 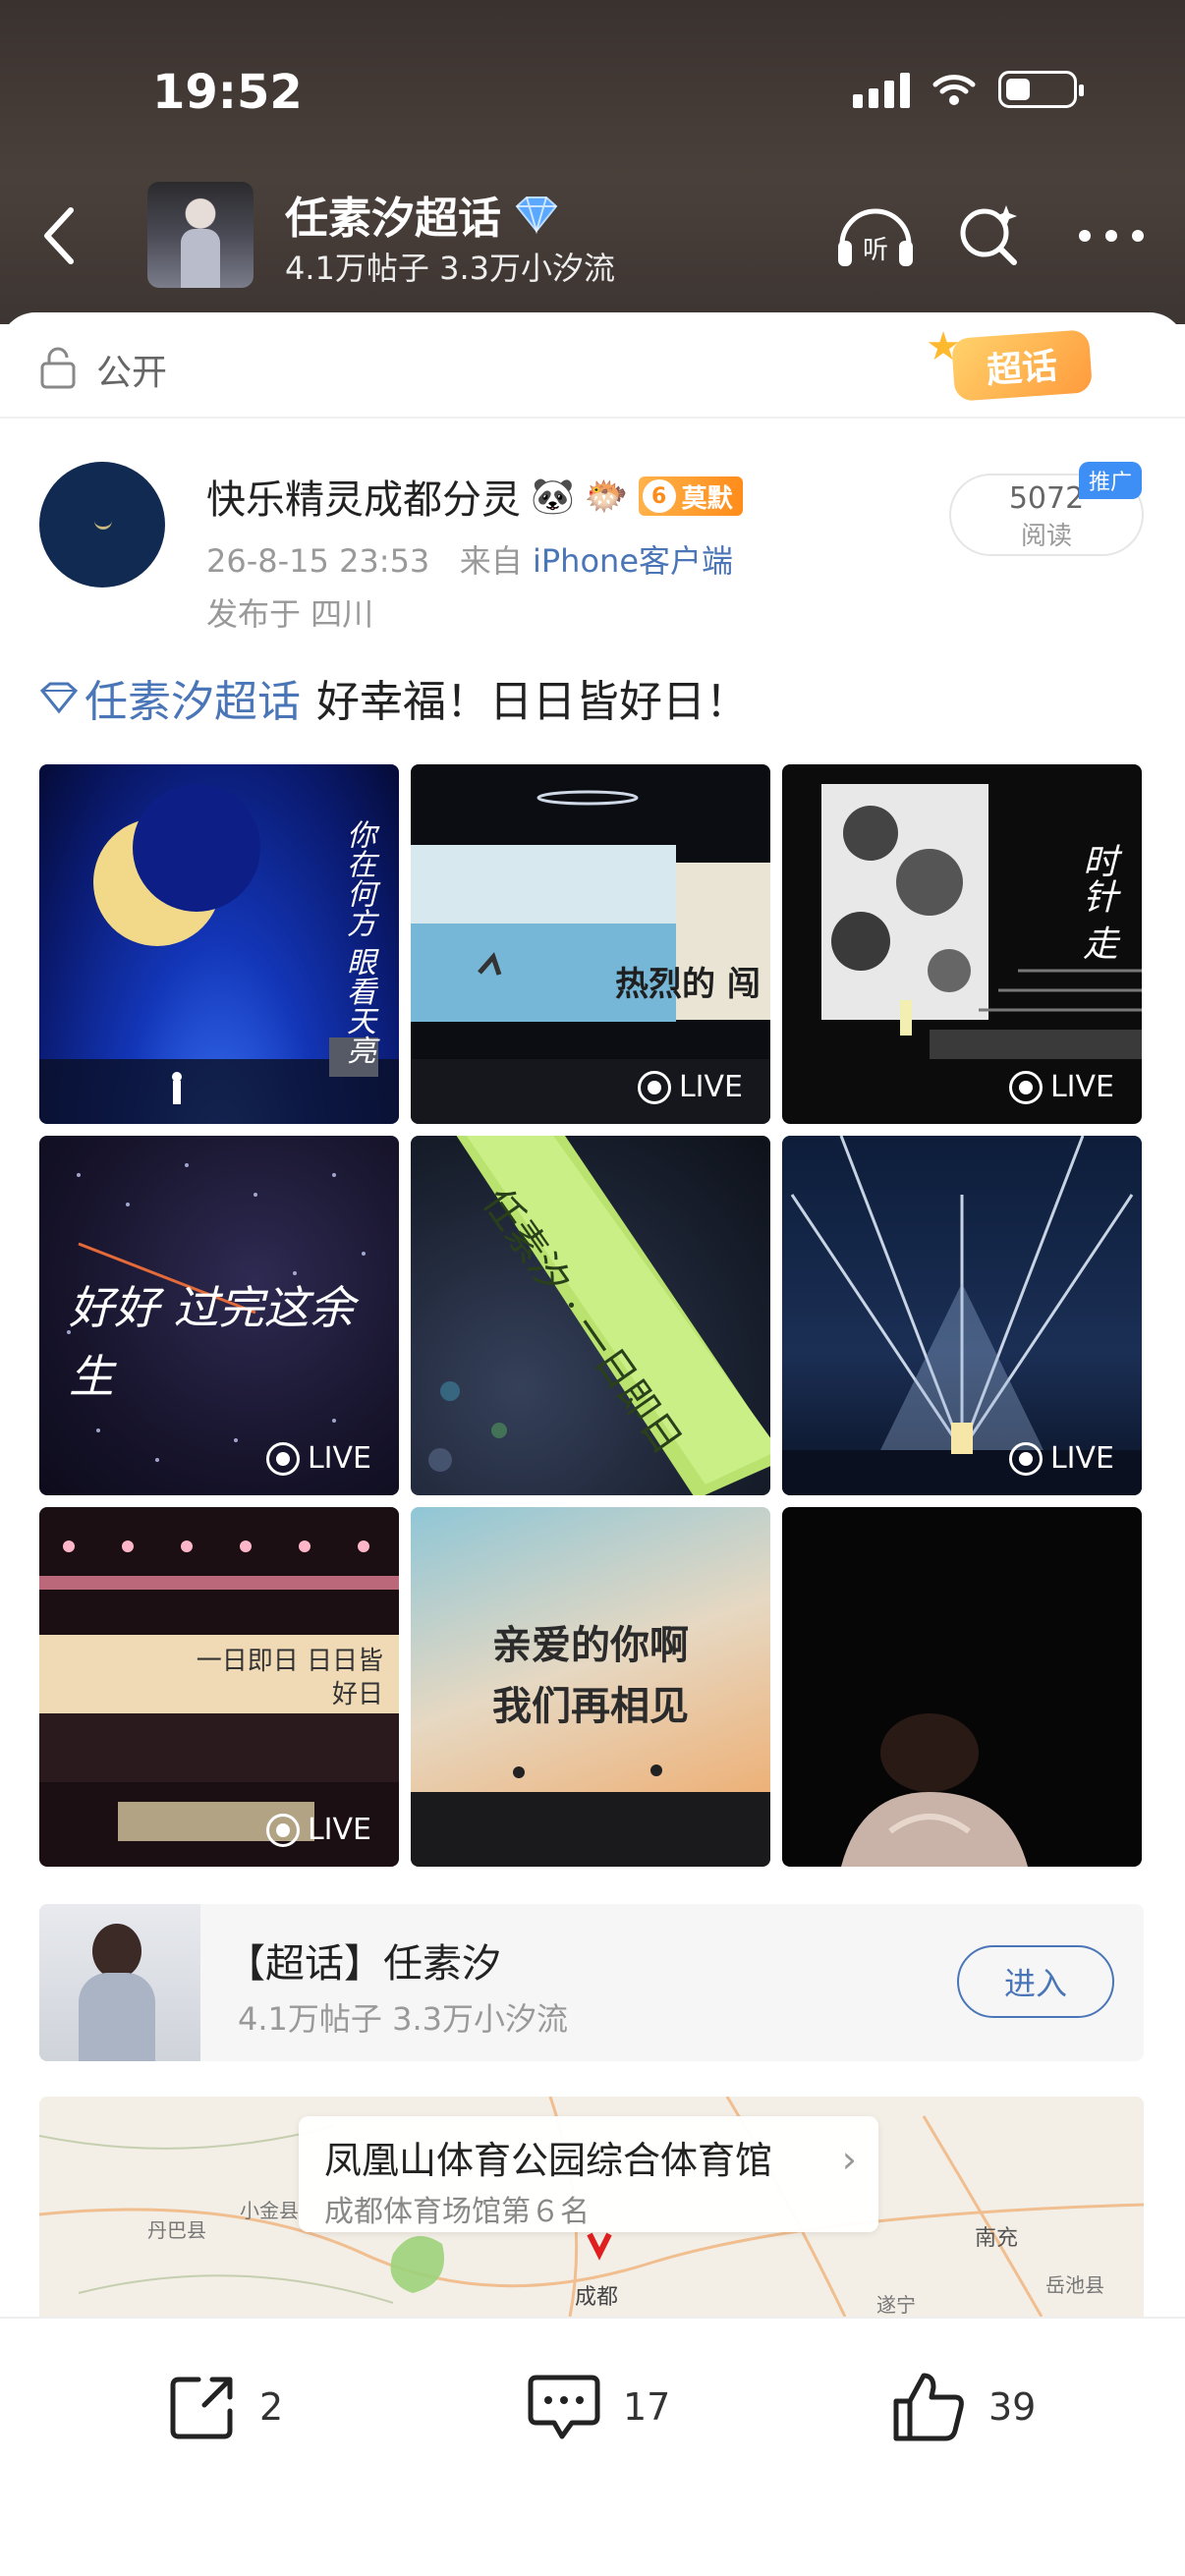 What do you see at coordinates (269, 2210) in the screenshot?
I see `map-label-2: 小金县` at bounding box center [269, 2210].